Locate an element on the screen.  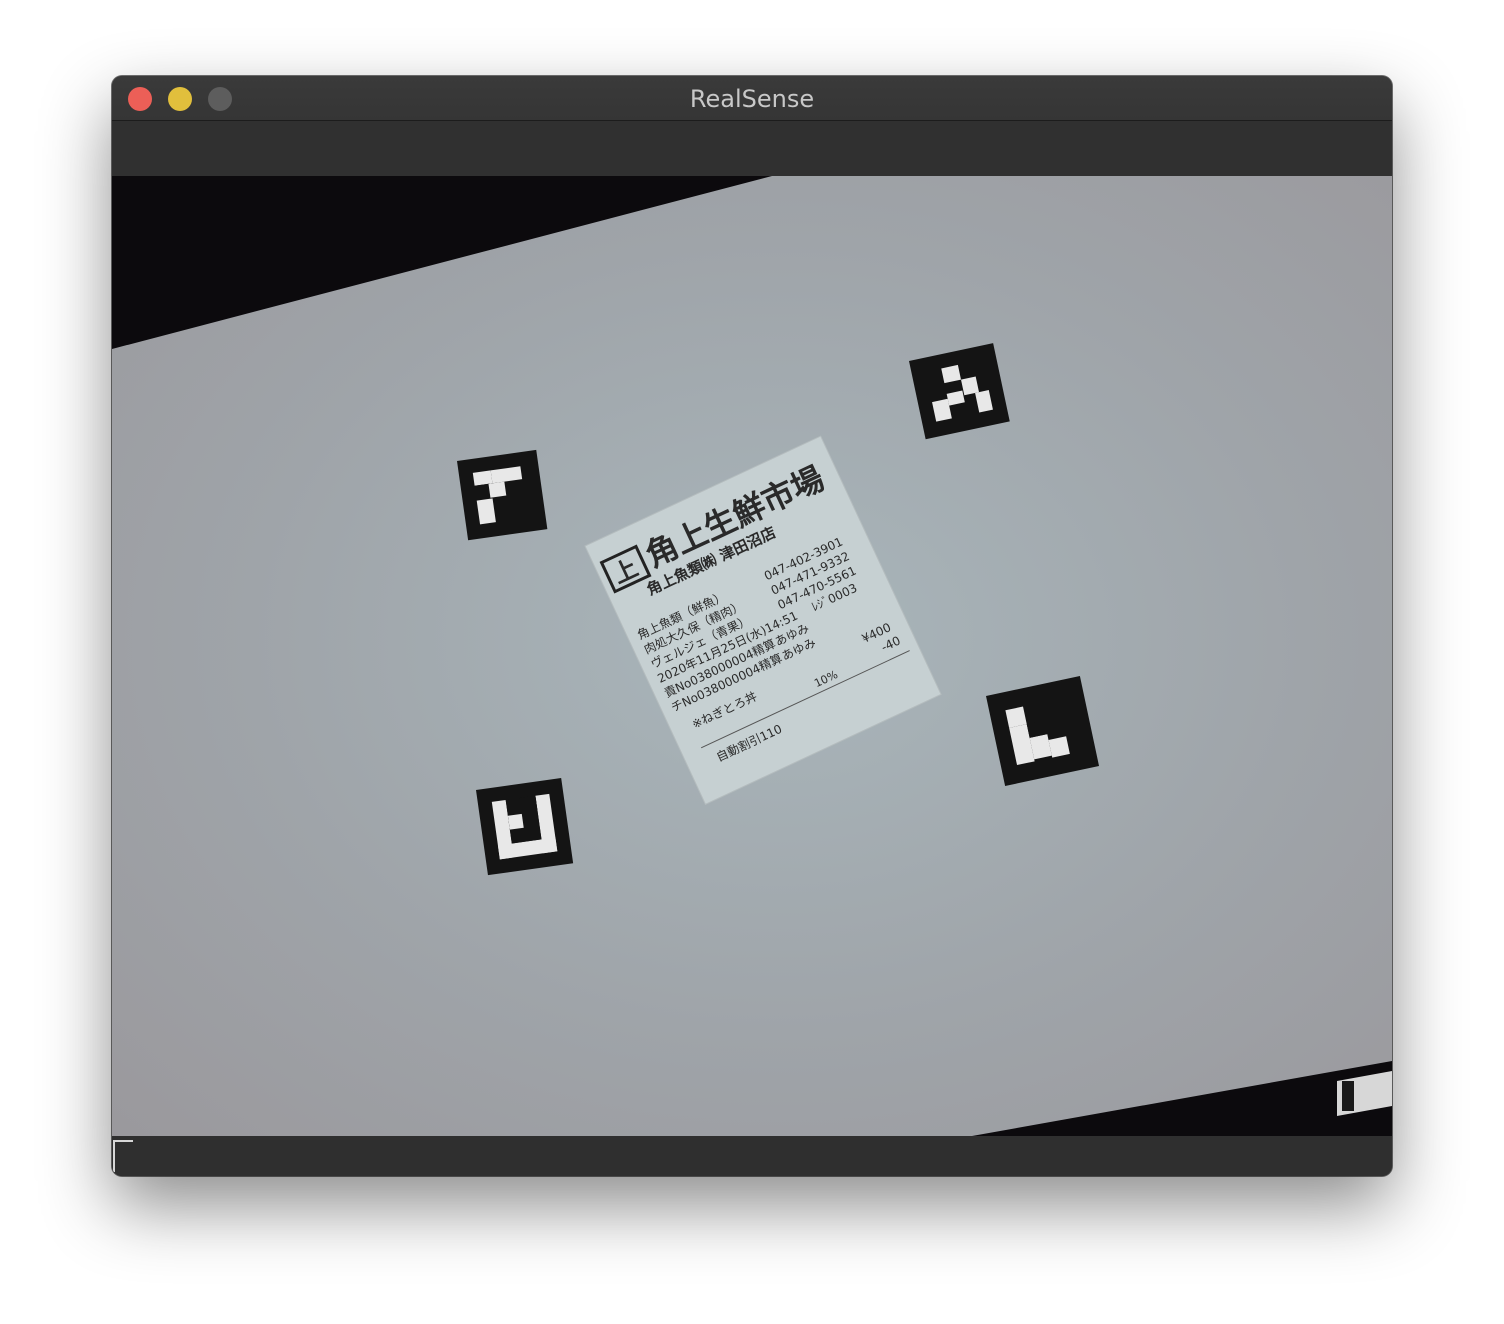
status-corner-marker is located at coordinates (123, 1156).